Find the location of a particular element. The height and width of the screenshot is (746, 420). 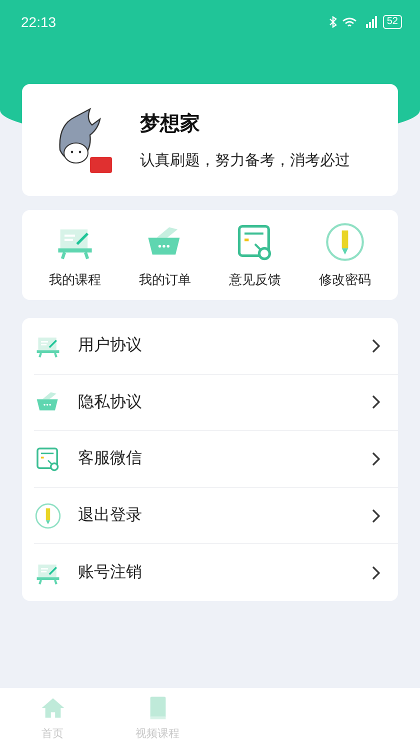

shortcut-item: 意见反馈 is located at coordinates (255, 255).